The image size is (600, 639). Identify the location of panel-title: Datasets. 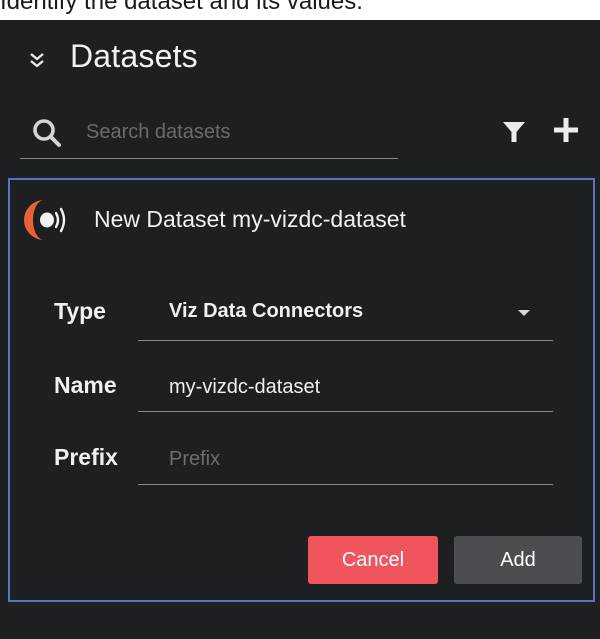
(134, 56).